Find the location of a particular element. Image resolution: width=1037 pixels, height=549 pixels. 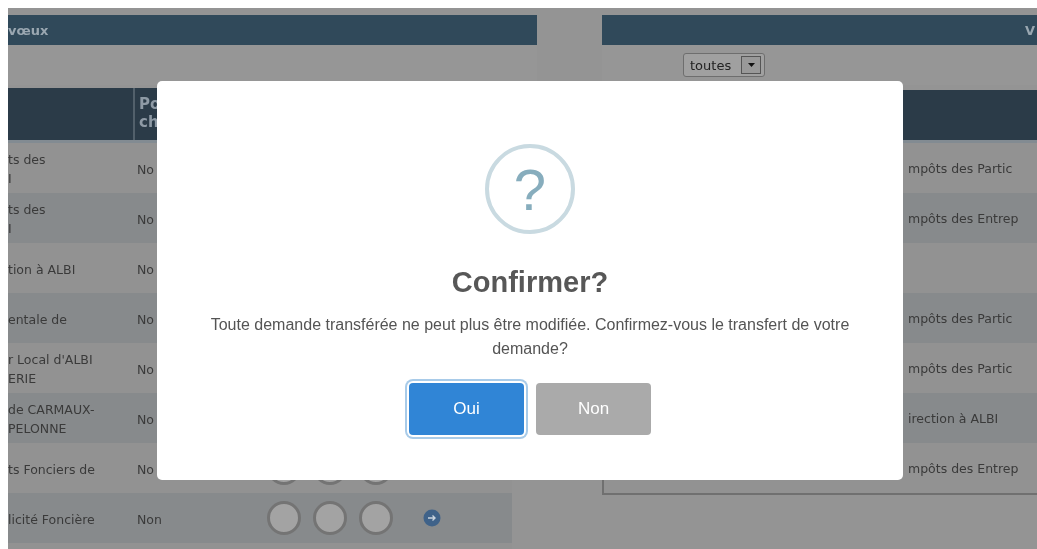

table-cell: entale de is located at coordinates (37, 319).